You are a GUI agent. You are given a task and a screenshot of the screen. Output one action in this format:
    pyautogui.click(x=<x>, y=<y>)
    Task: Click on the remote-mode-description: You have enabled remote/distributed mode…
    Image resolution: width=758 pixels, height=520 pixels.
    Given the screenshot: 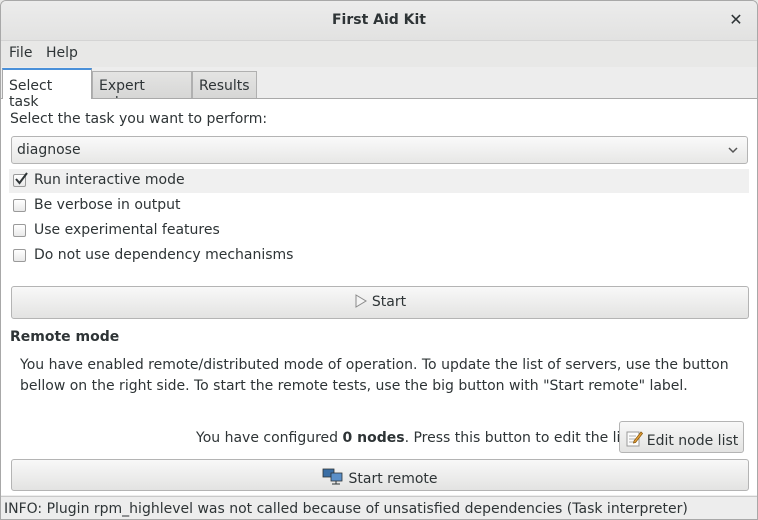 What is the action you would take?
    pyautogui.click(x=374, y=375)
    